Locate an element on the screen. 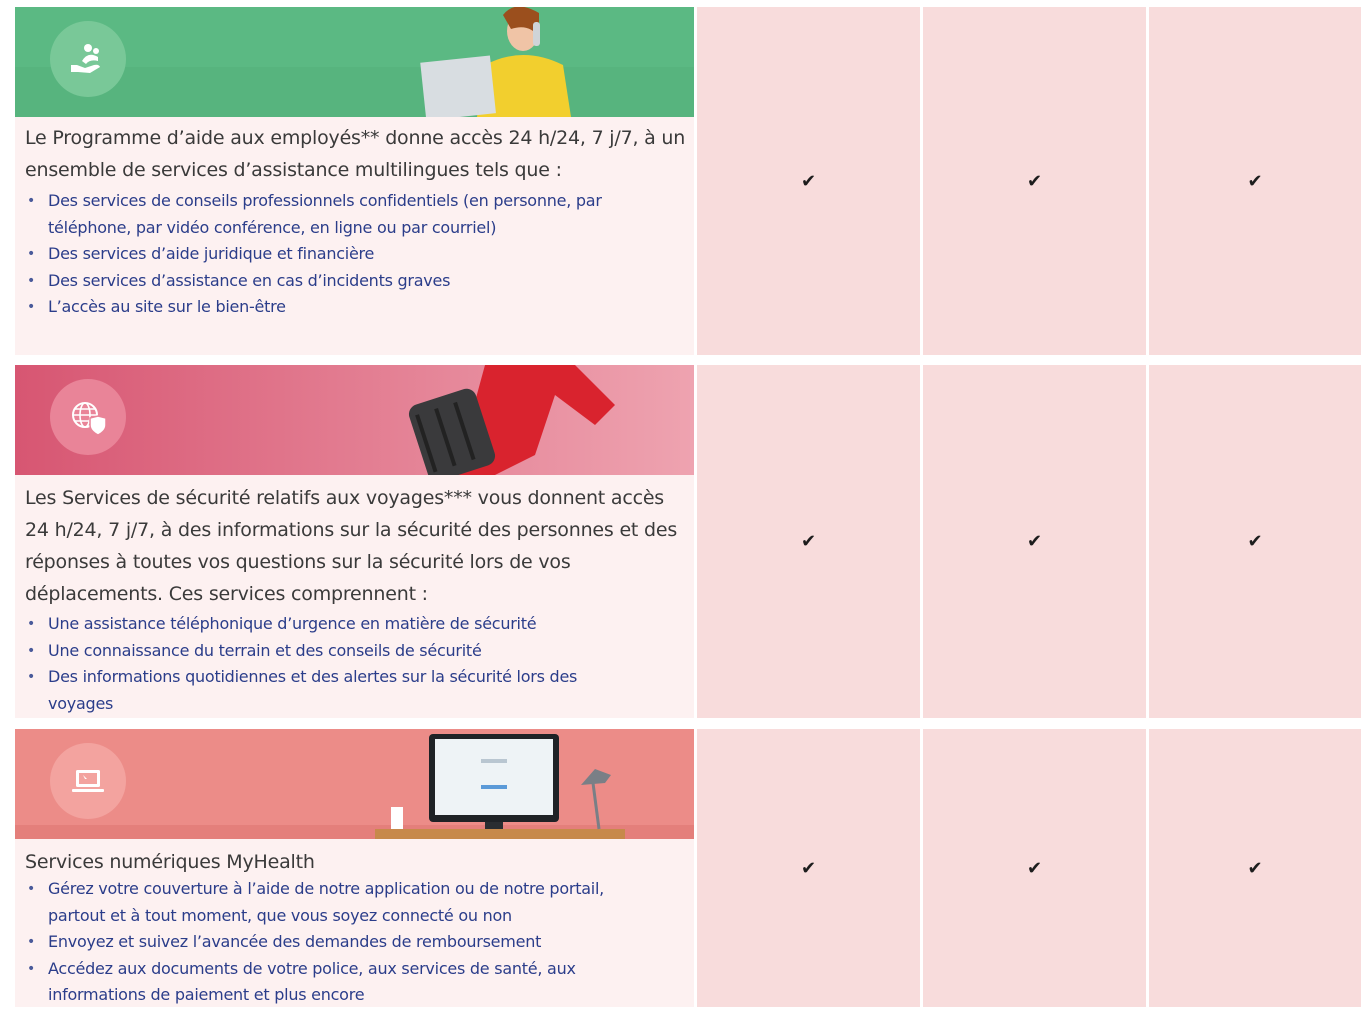  banner-eap is located at coordinates (354, 62).